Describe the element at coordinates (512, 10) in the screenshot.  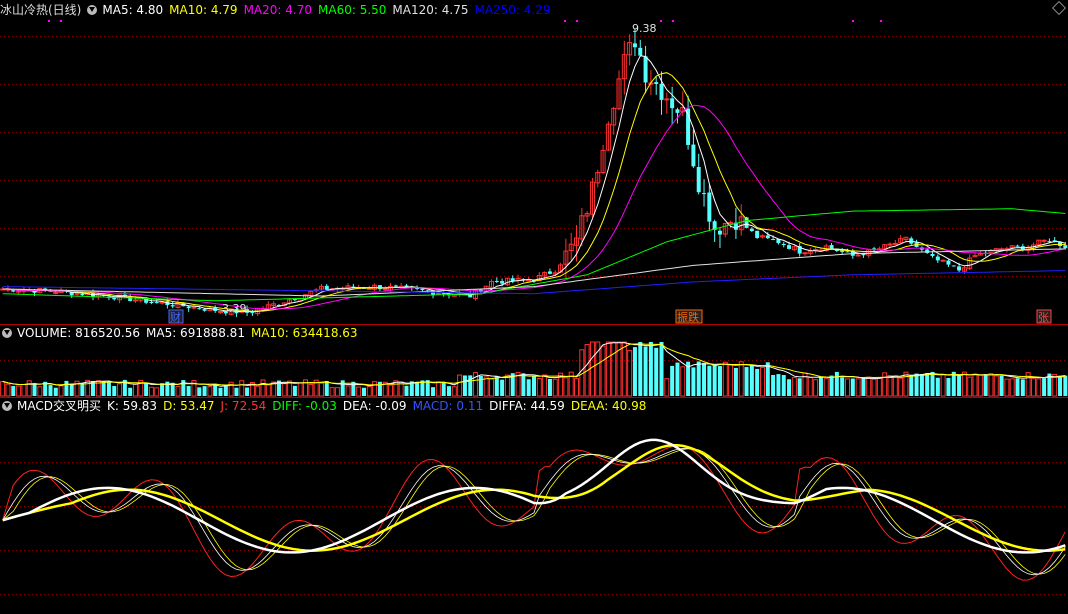
I see `indicator-label: MA250: 4.29` at that location.